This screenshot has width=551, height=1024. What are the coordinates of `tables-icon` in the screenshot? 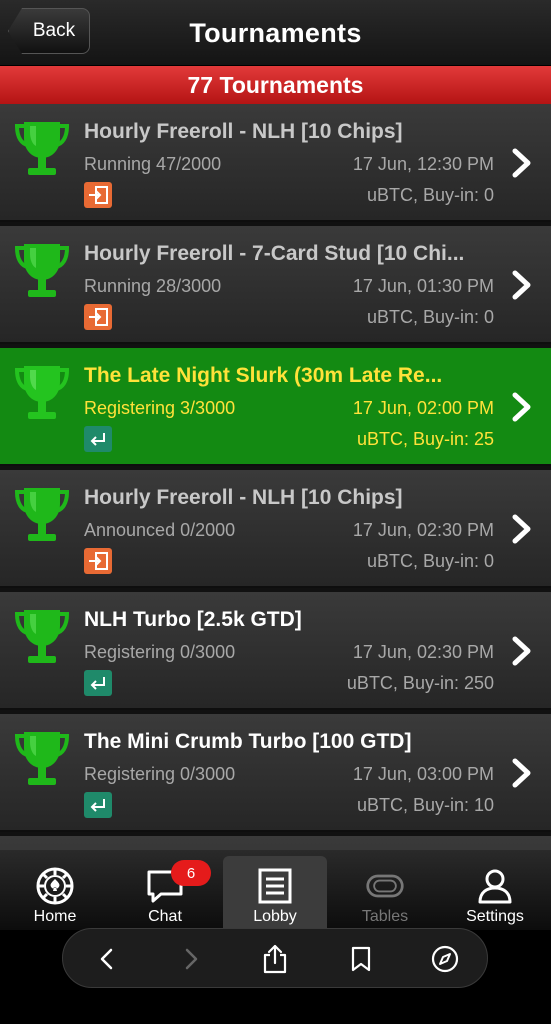 It's located at (385, 886).